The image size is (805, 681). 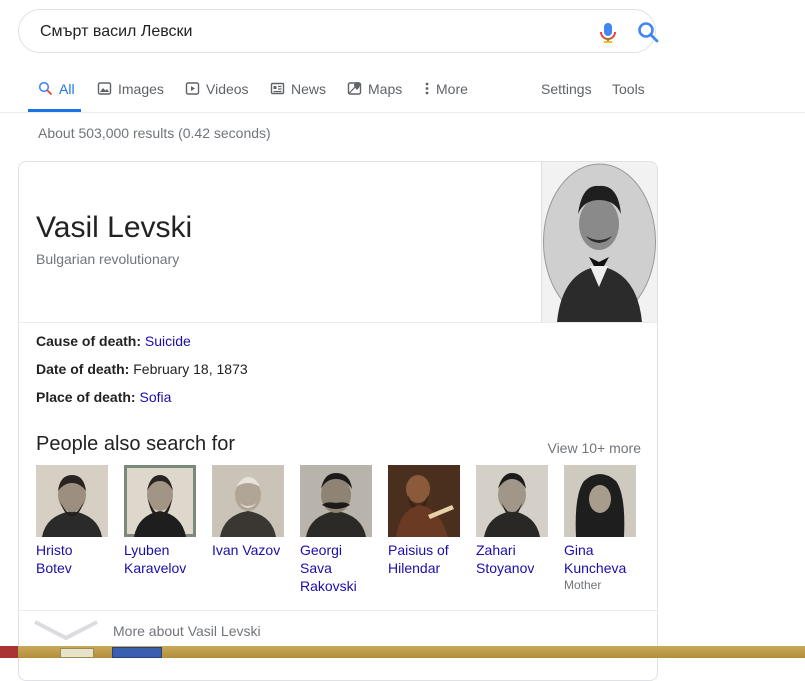 I want to click on tools-link: Tools, so click(x=628, y=96).